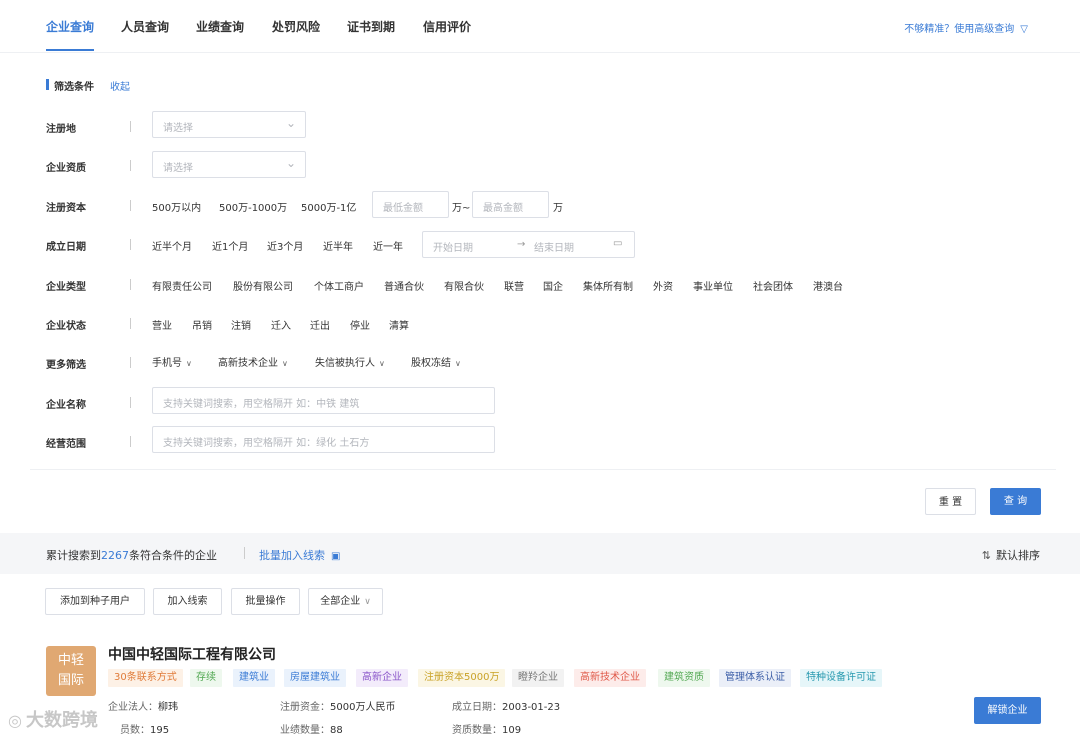  What do you see at coordinates (382, 678) in the screenshot?
I see `company-tag: 高新企业` at bounding box center [382, 678].